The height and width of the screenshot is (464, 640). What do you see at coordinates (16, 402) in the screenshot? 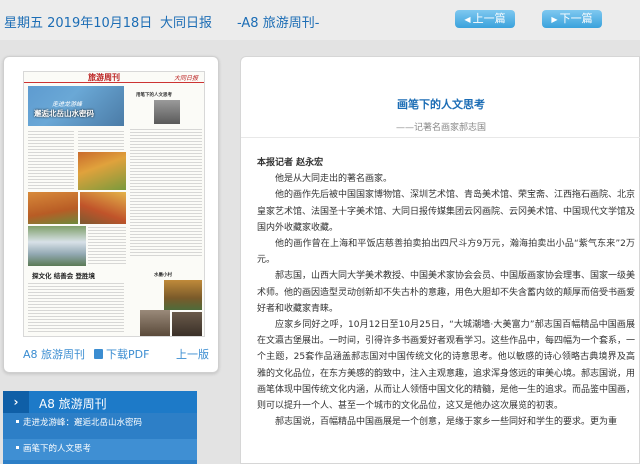
I see `chevron-right-icon: ›` at bounding box center [16, 402].